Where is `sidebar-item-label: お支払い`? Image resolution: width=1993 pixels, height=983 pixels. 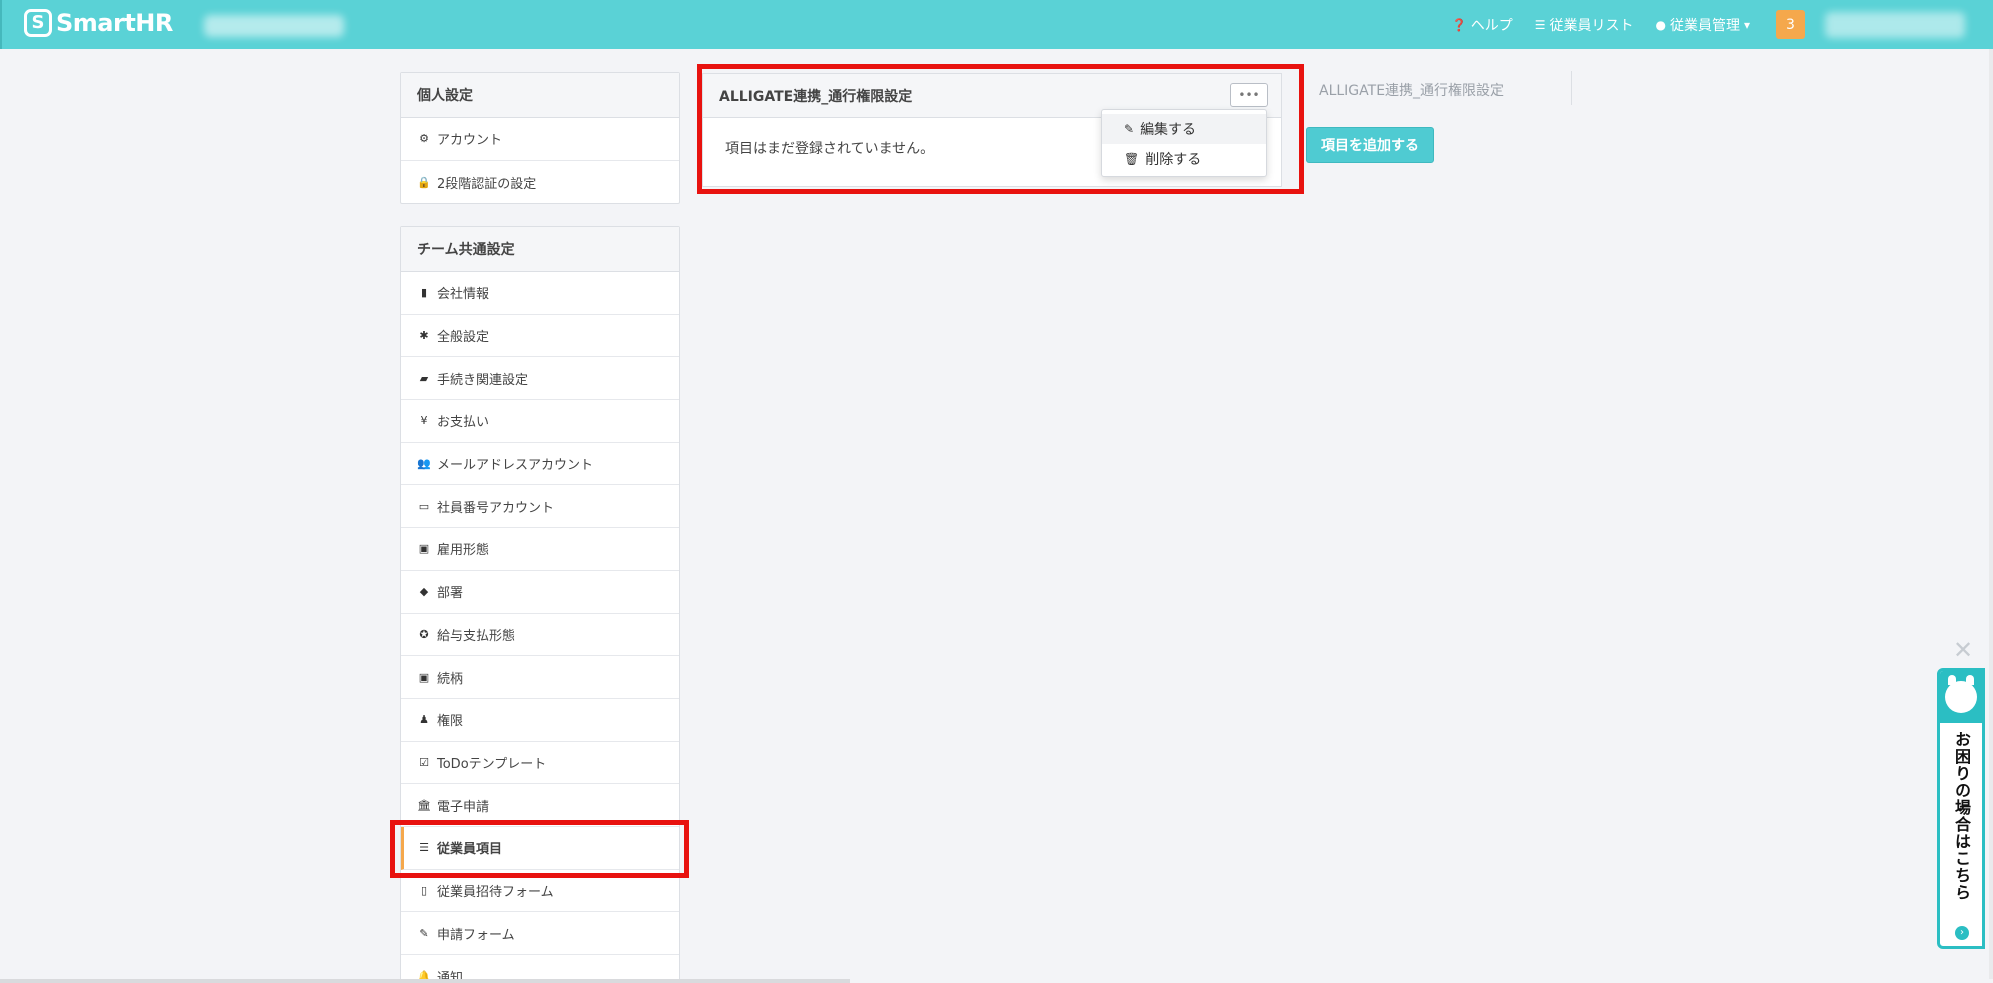 sidebar-item-label: お支払い is located at coordinates (463, 423).